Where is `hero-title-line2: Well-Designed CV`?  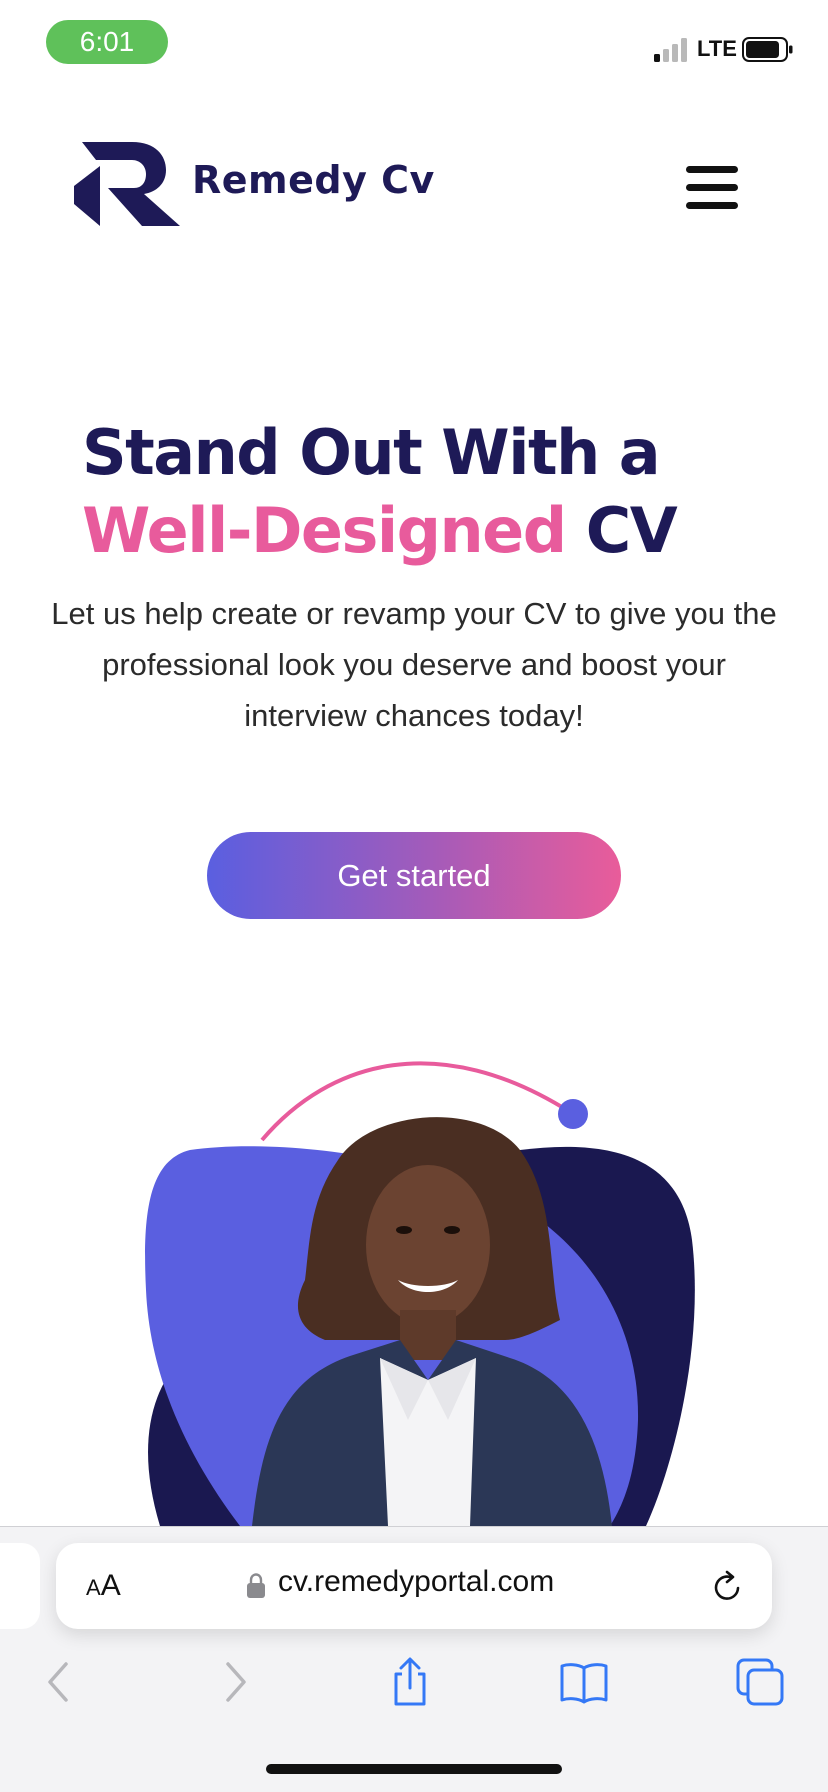
hero-title-line2: Well-Designed CV is located at coordinates (432, 531).